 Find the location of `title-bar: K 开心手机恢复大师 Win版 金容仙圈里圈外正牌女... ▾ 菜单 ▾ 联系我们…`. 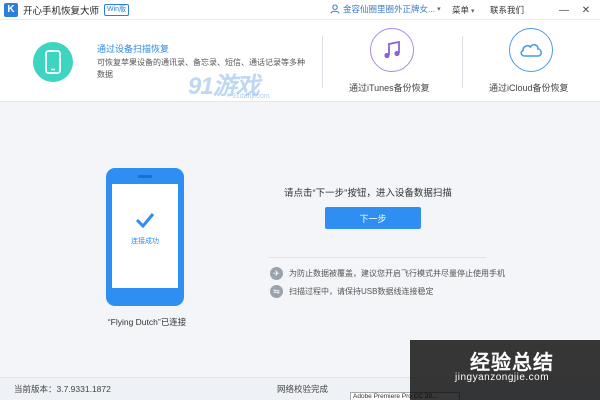

title-bar: K 开心手机恢复大师 Win版 金容仙圈里圈外正牌女... ▾ 菜单 ▾ 联系我们… is located at coordinates (300, 10).